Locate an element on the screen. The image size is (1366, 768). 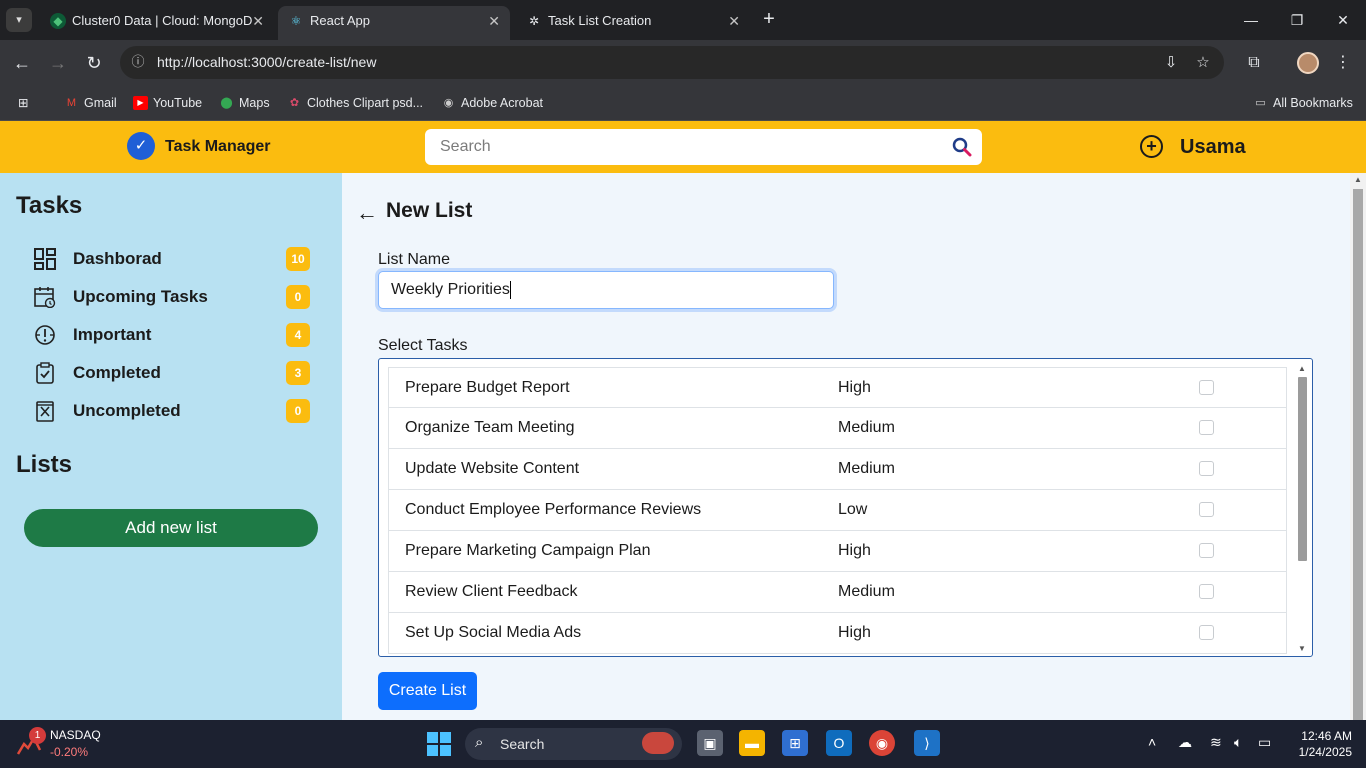
tab-mongodb: ◆ Cluster0 Data | Cloud: MongoD ✕ is located at coordinates (157, 23).